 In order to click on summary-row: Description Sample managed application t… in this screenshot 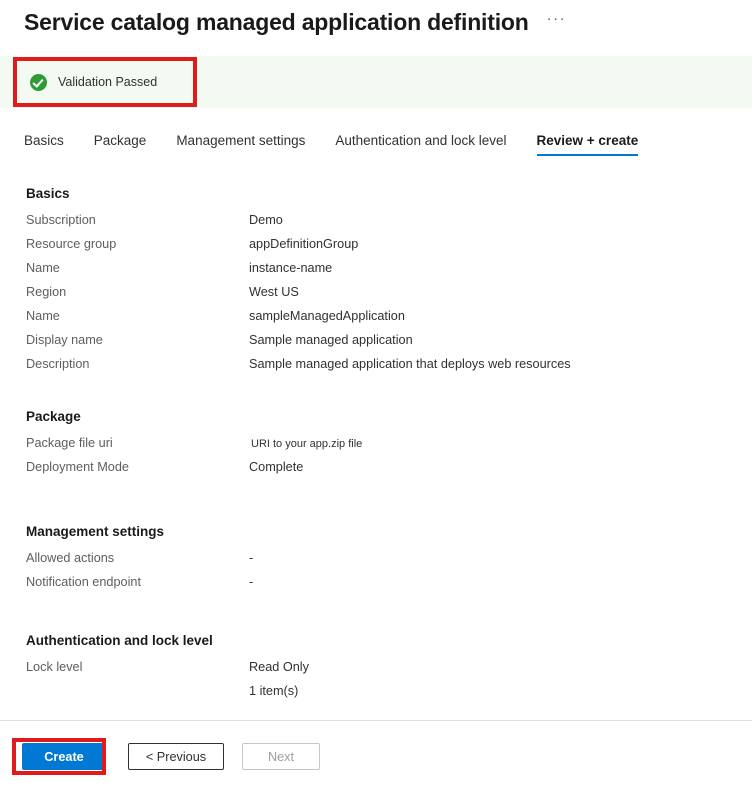, I will do `click(376, 369)`.